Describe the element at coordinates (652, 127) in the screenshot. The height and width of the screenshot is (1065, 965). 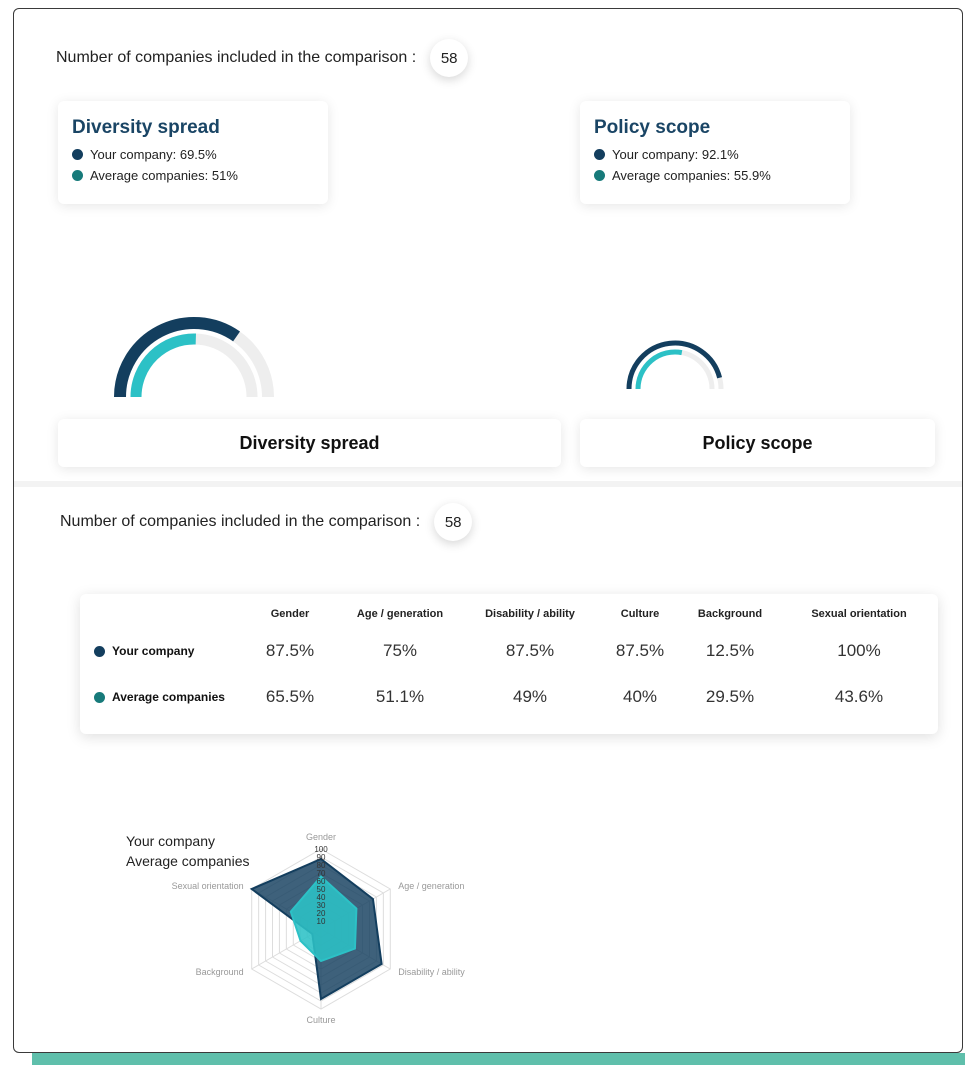
I see `policy-scope-title: Policy scope` at that location.